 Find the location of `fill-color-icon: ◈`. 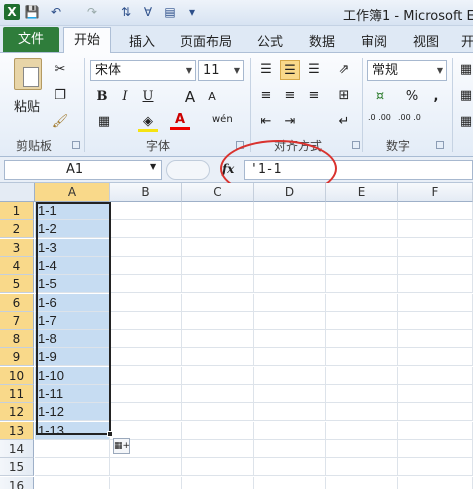

fill-color-icon: ◈ is located at coordinates (148, 122).